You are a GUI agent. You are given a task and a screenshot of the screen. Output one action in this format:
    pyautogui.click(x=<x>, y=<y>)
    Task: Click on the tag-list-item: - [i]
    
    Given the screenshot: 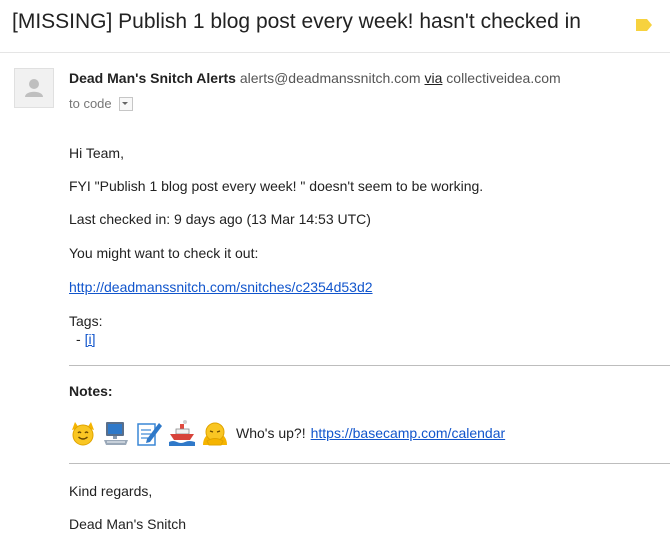 What is the action you would take?
    pyautogui.click(x=85, y=339)
    